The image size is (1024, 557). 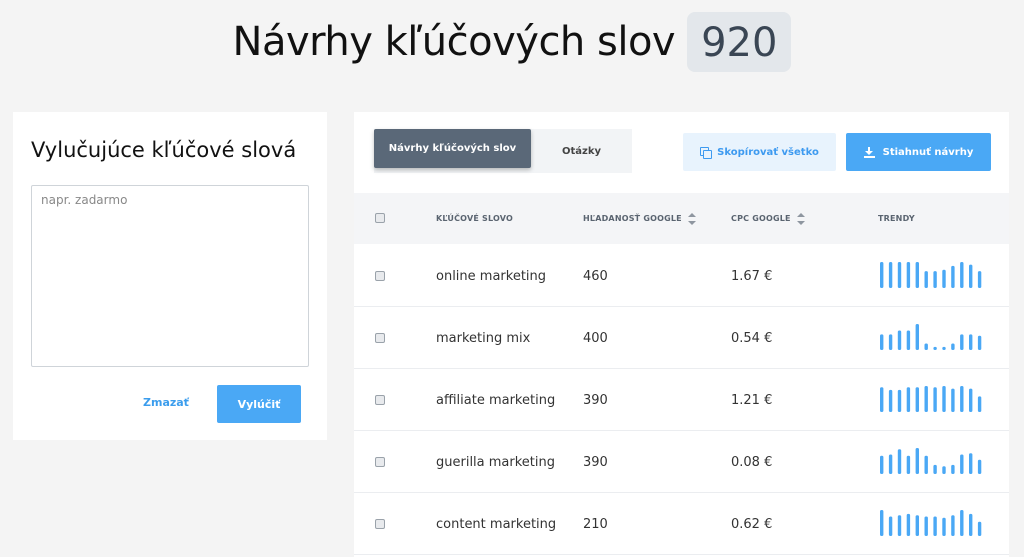 I want to click on exclude-button: Vylúčiť, so click(x=259, y=404).